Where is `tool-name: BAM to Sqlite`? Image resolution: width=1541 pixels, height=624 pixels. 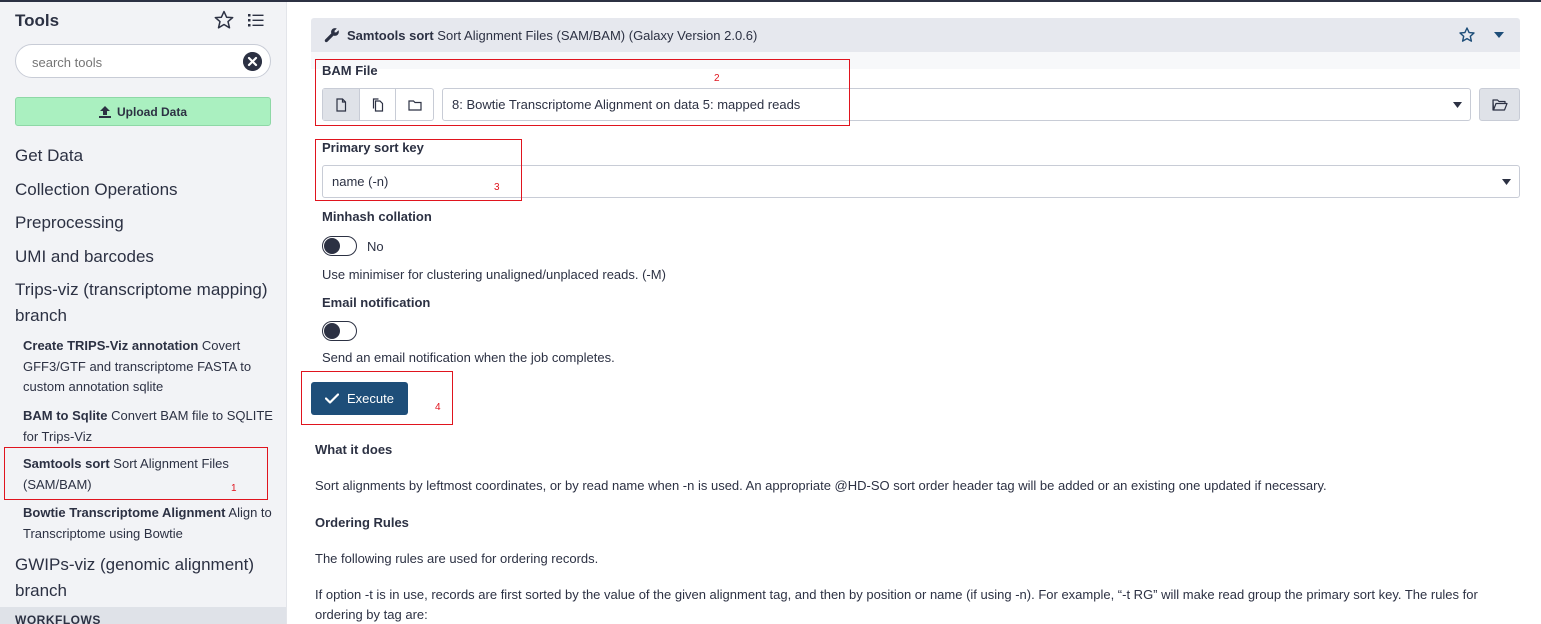 tool-name: BAM to Sqlite is located at coordinates (65, 415).